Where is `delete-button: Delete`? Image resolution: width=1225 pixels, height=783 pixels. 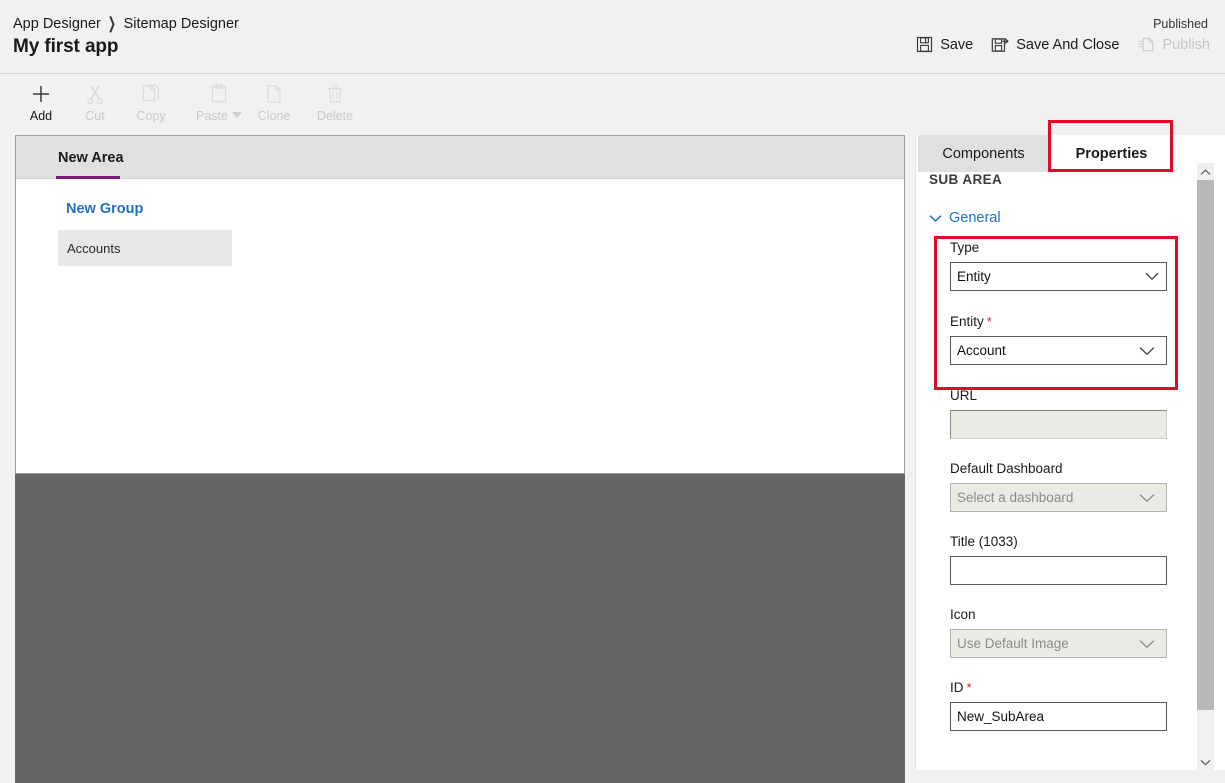 delete-button: Delete is located at coordinates (335, 105).